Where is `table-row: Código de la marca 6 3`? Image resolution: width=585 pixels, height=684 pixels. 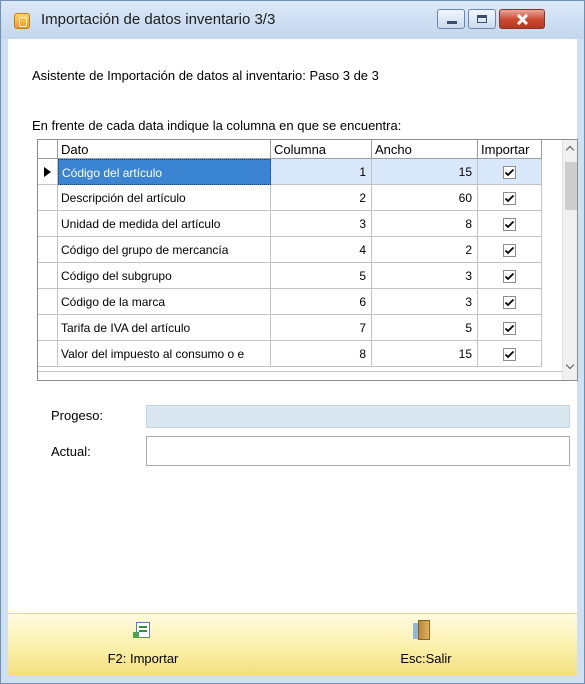 table-row: Código de la marca 6 3 is located at coordinates (300, 302).